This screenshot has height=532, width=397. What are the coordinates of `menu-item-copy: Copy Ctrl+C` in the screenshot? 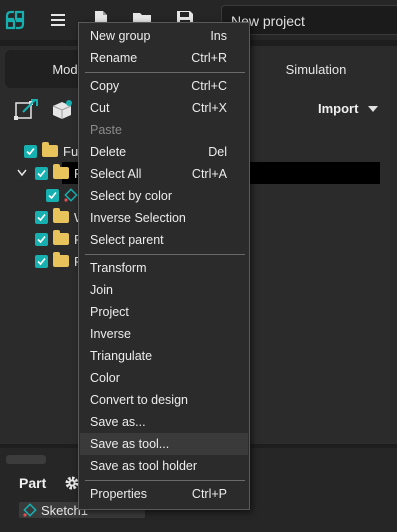 It's located at (164, 86).